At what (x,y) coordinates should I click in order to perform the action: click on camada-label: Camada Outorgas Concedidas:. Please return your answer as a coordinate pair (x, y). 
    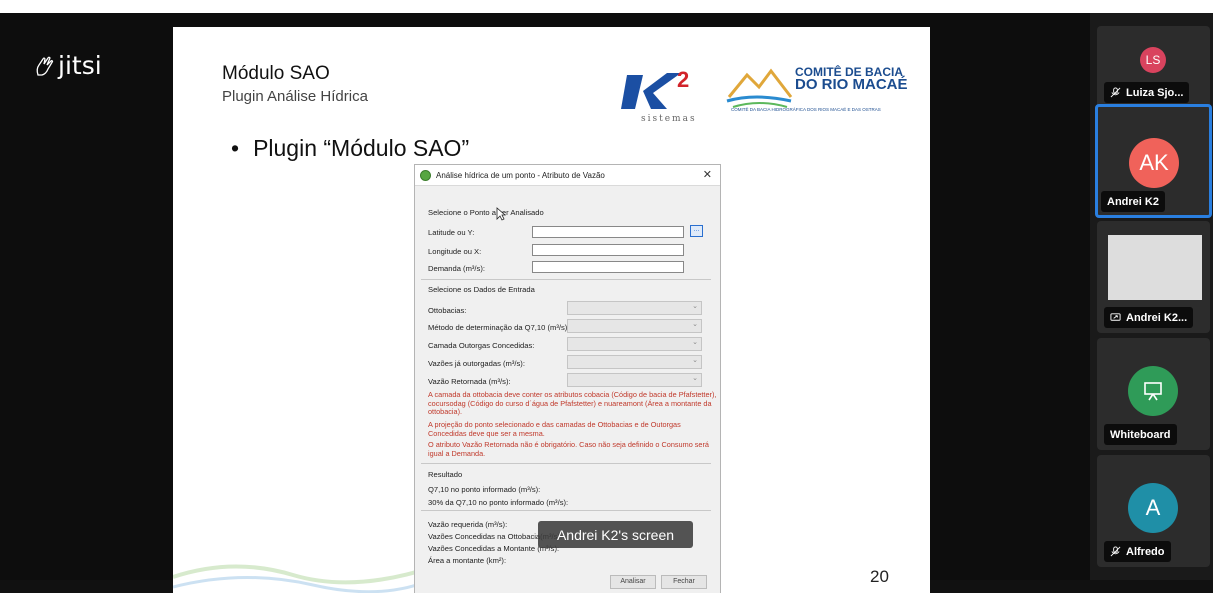
    Looking at the image, I should click on (481, 345).